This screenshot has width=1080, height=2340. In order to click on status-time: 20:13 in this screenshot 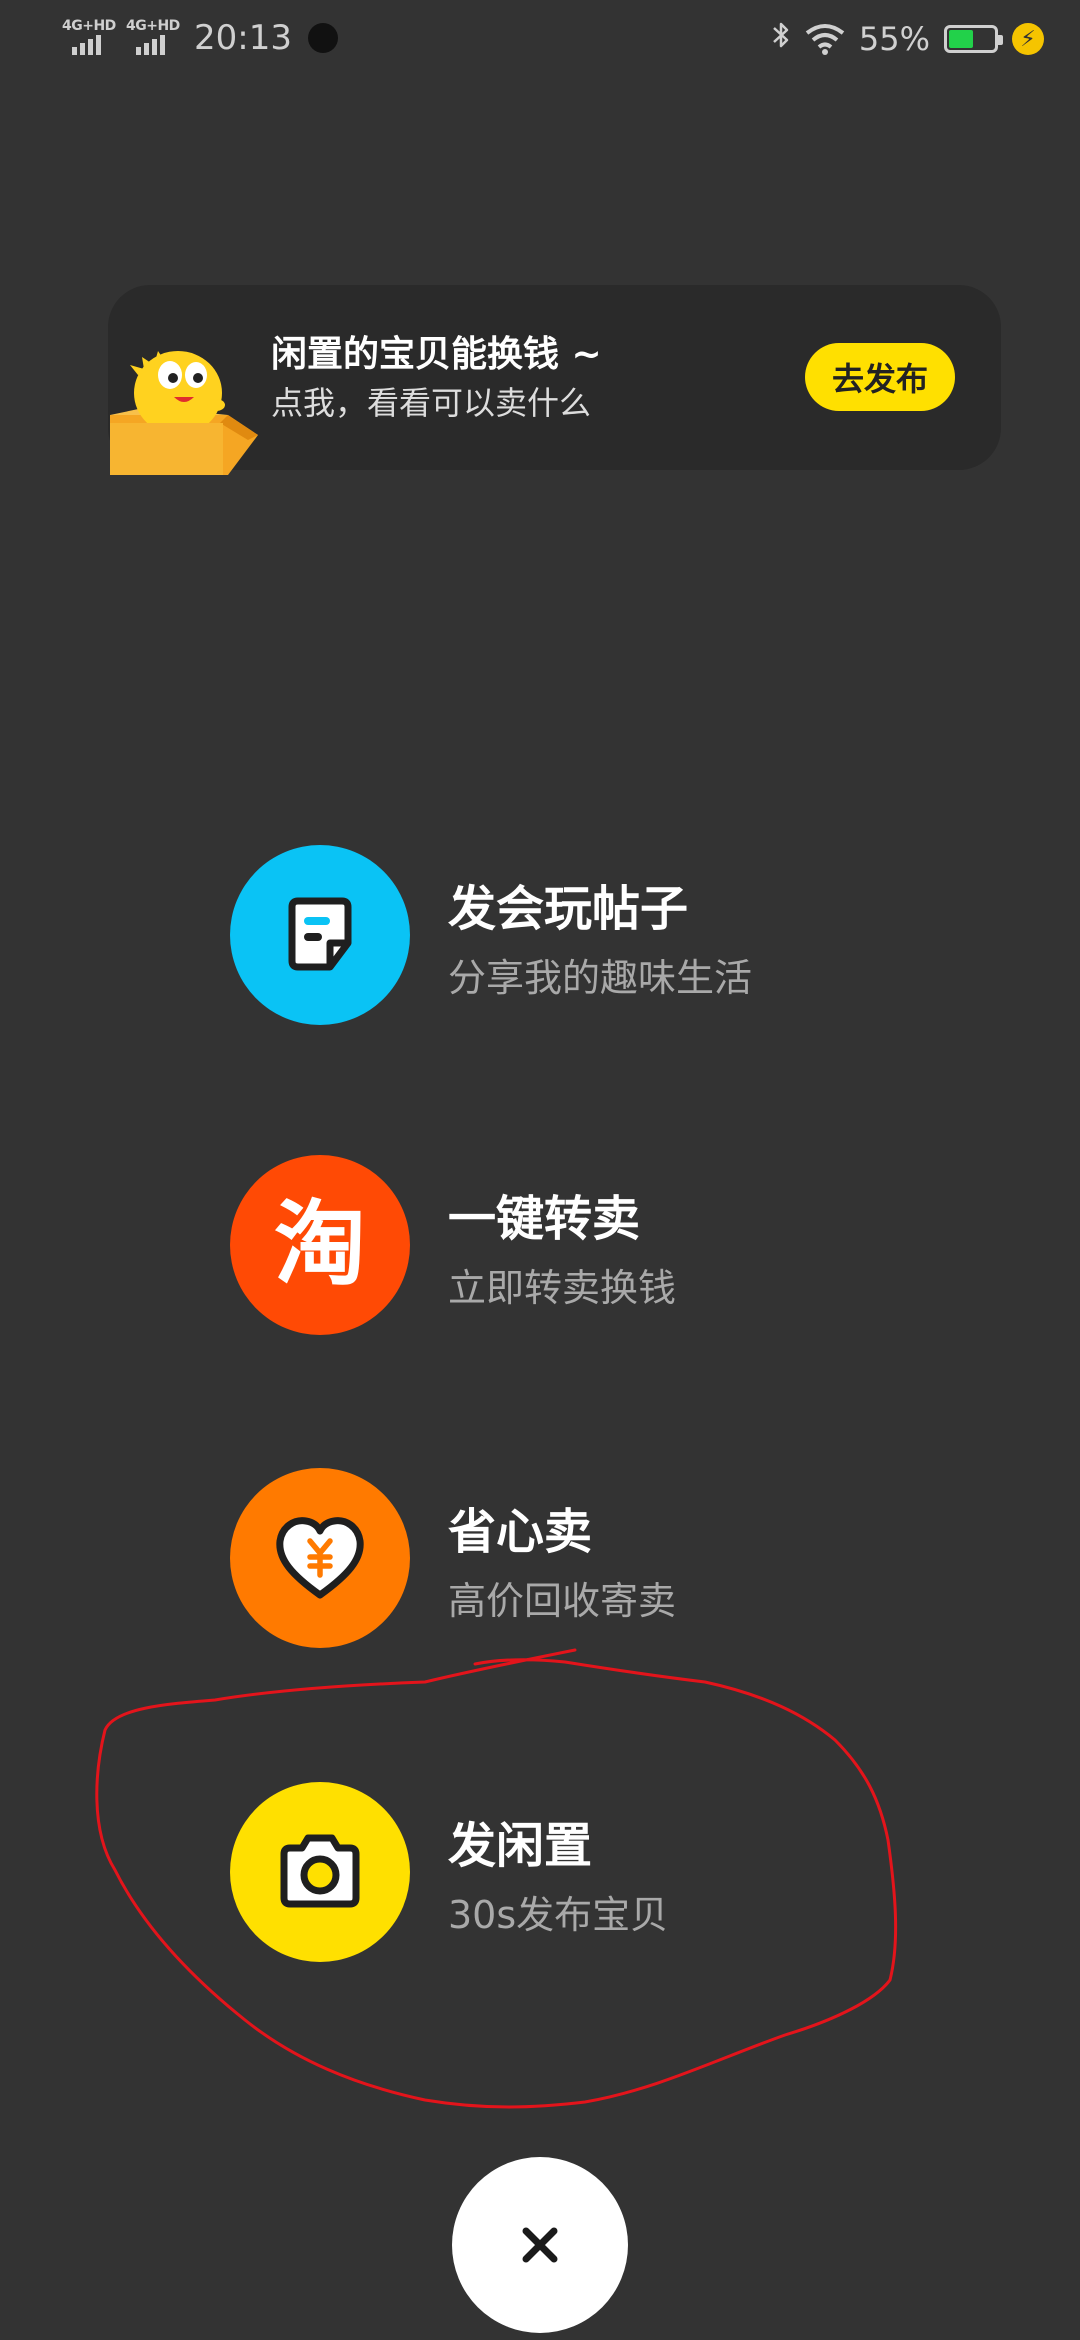, I will do `click(243, 38)`.